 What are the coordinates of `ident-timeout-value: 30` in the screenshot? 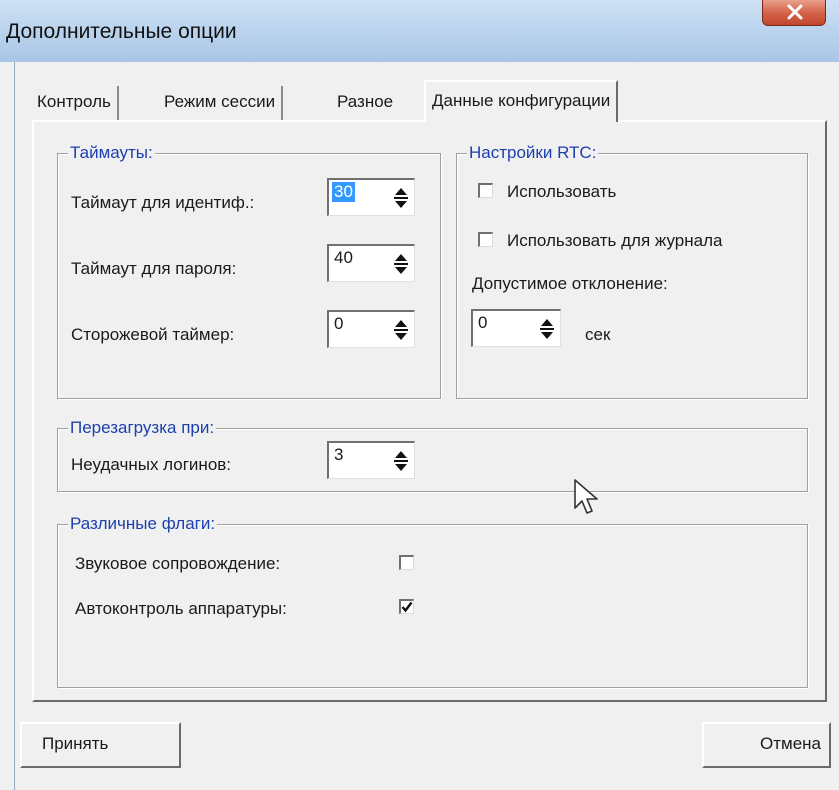 It's located at (343, 192).